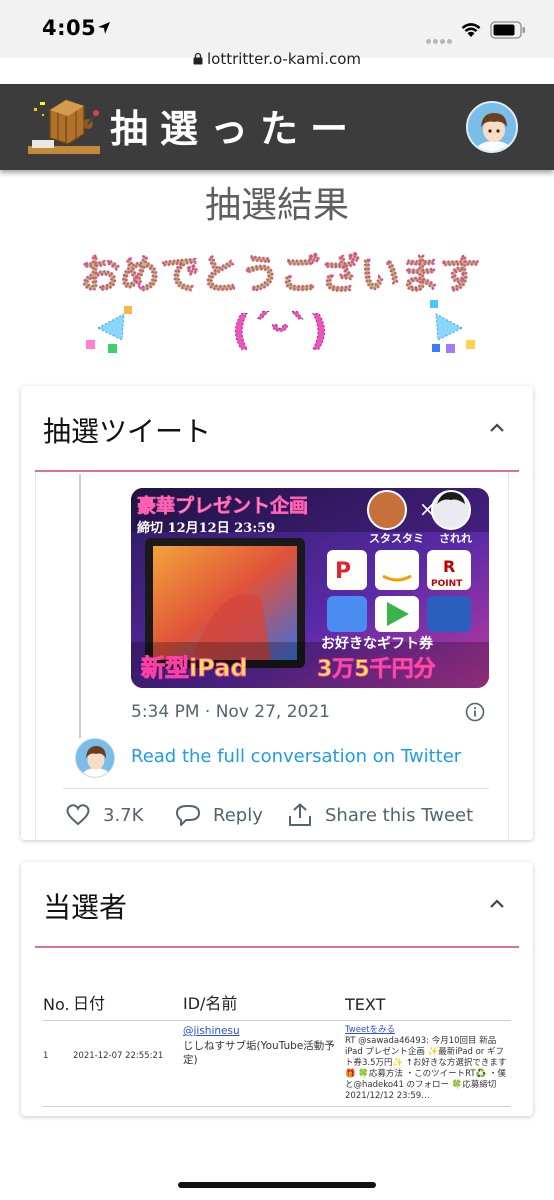 This screenshot has height=1200, width=554. I want to click on congratulations-banner: おめでとうございます (ˊᵕˋ), so click(280, 302).